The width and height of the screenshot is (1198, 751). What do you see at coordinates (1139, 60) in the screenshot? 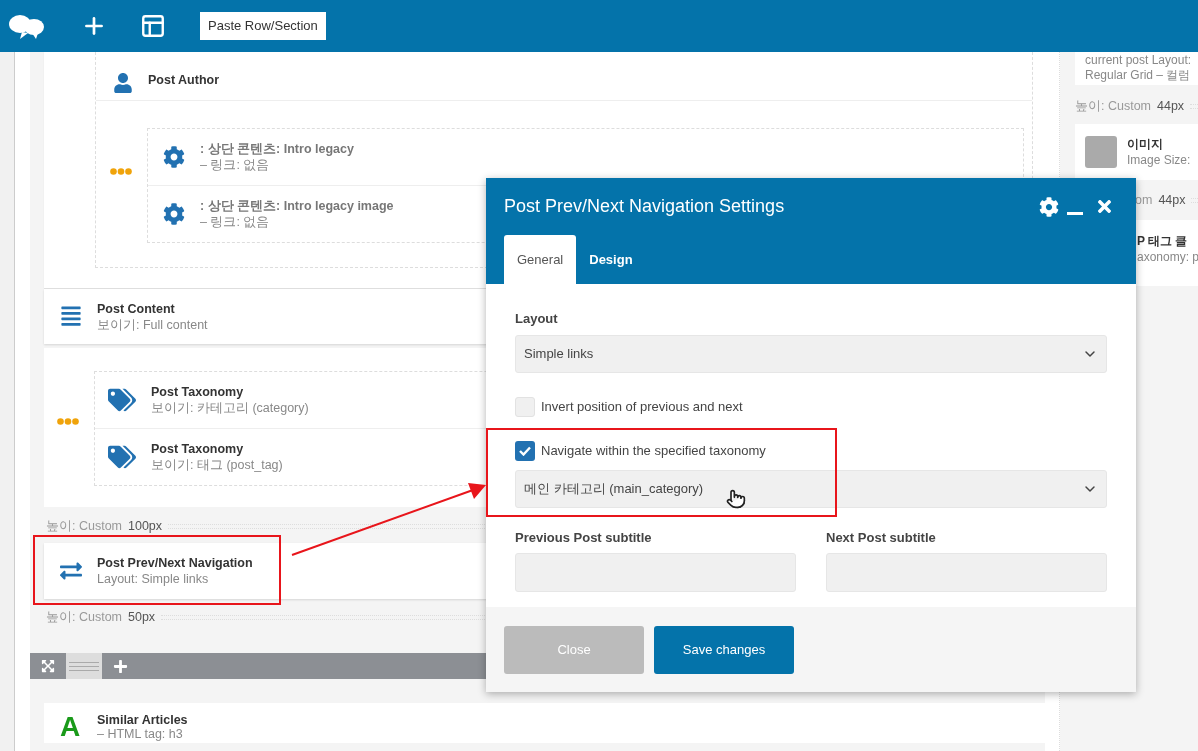
I see `module-subtitle: current post Layout:` at bounding box center [1139, 60].